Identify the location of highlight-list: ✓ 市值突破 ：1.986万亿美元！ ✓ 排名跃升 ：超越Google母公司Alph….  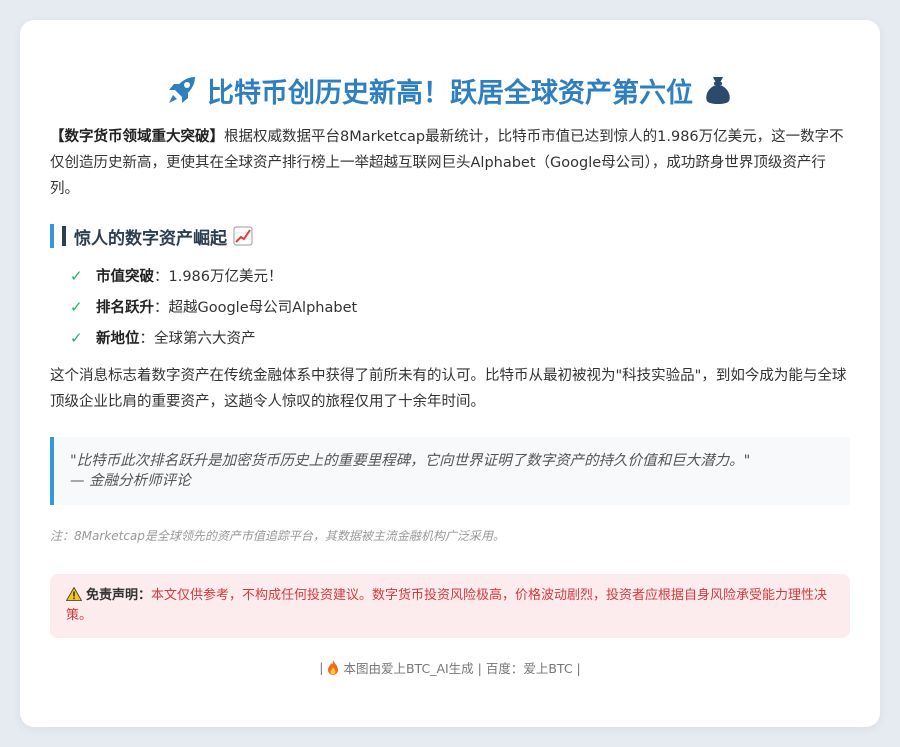
(450, 306).